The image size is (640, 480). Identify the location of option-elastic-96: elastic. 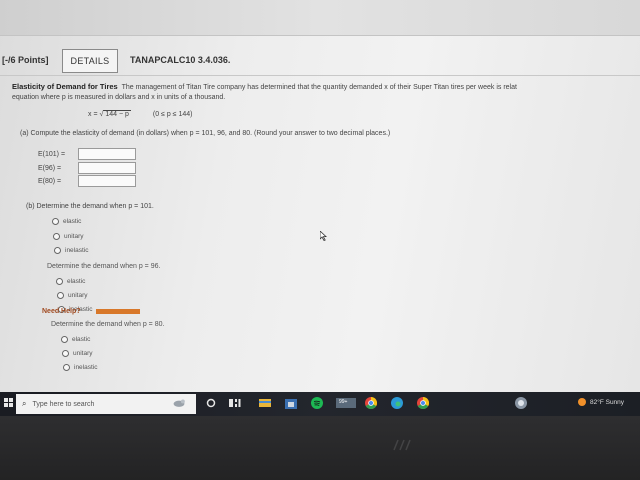
(70, 281).